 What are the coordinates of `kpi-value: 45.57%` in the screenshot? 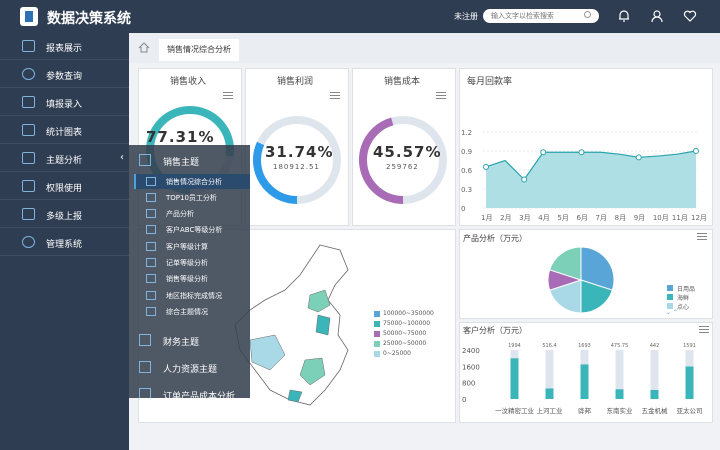 It's located at (407, 152).